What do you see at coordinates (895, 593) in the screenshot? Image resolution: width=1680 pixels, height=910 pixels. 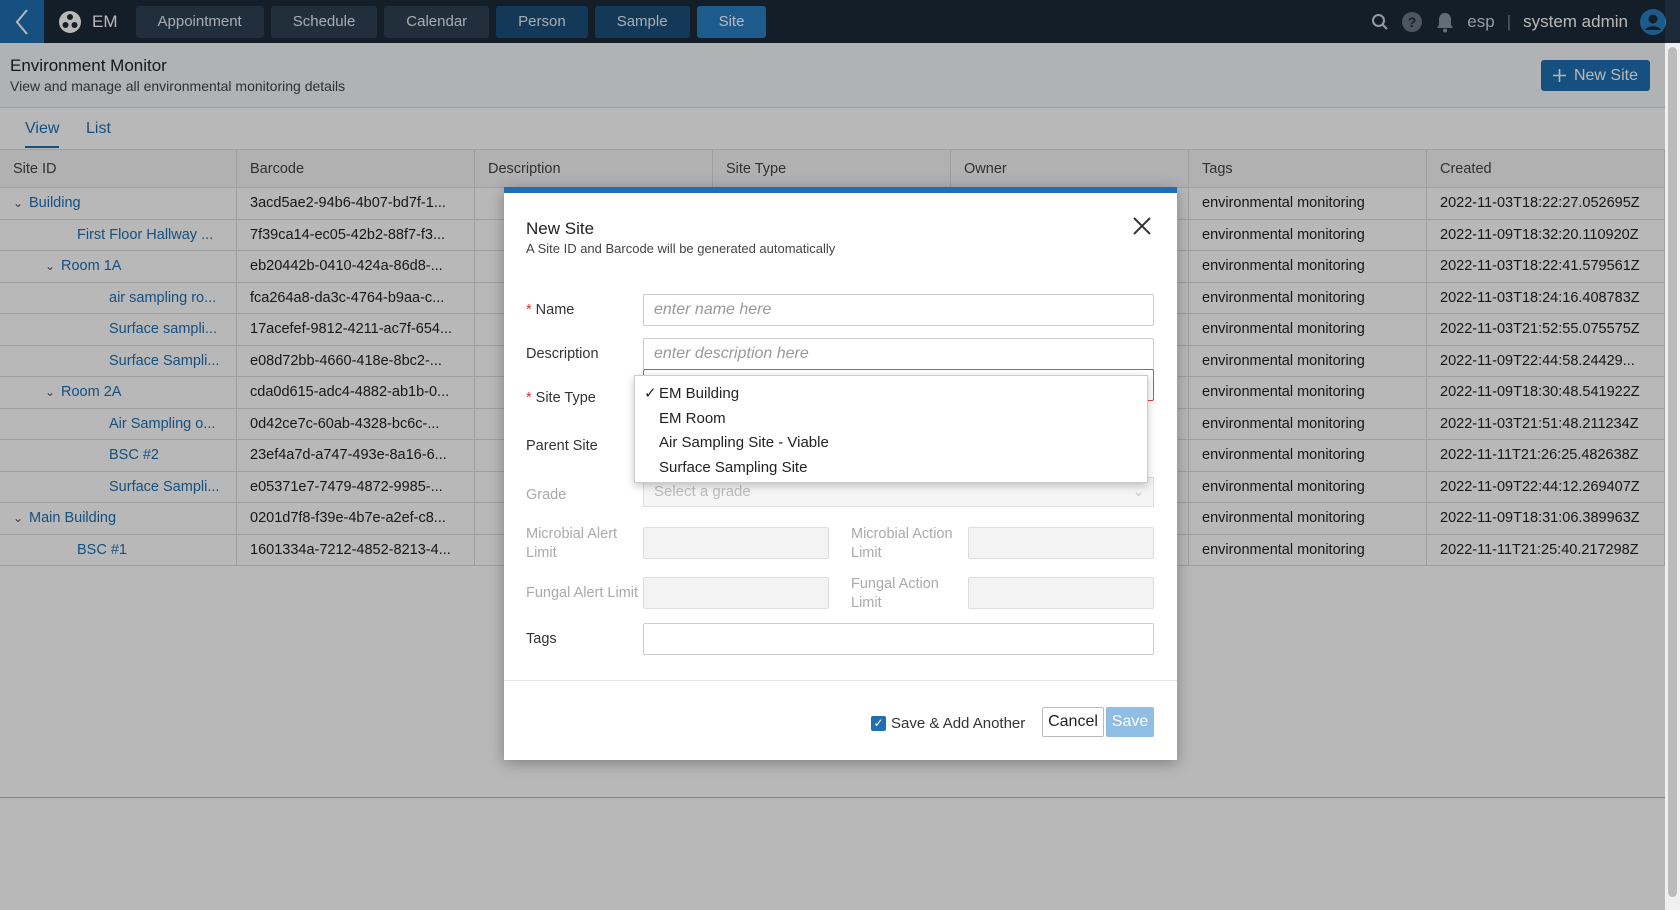 I see `fungal-action-label: Fungal Action Limit` at bounding box center [895, 593].